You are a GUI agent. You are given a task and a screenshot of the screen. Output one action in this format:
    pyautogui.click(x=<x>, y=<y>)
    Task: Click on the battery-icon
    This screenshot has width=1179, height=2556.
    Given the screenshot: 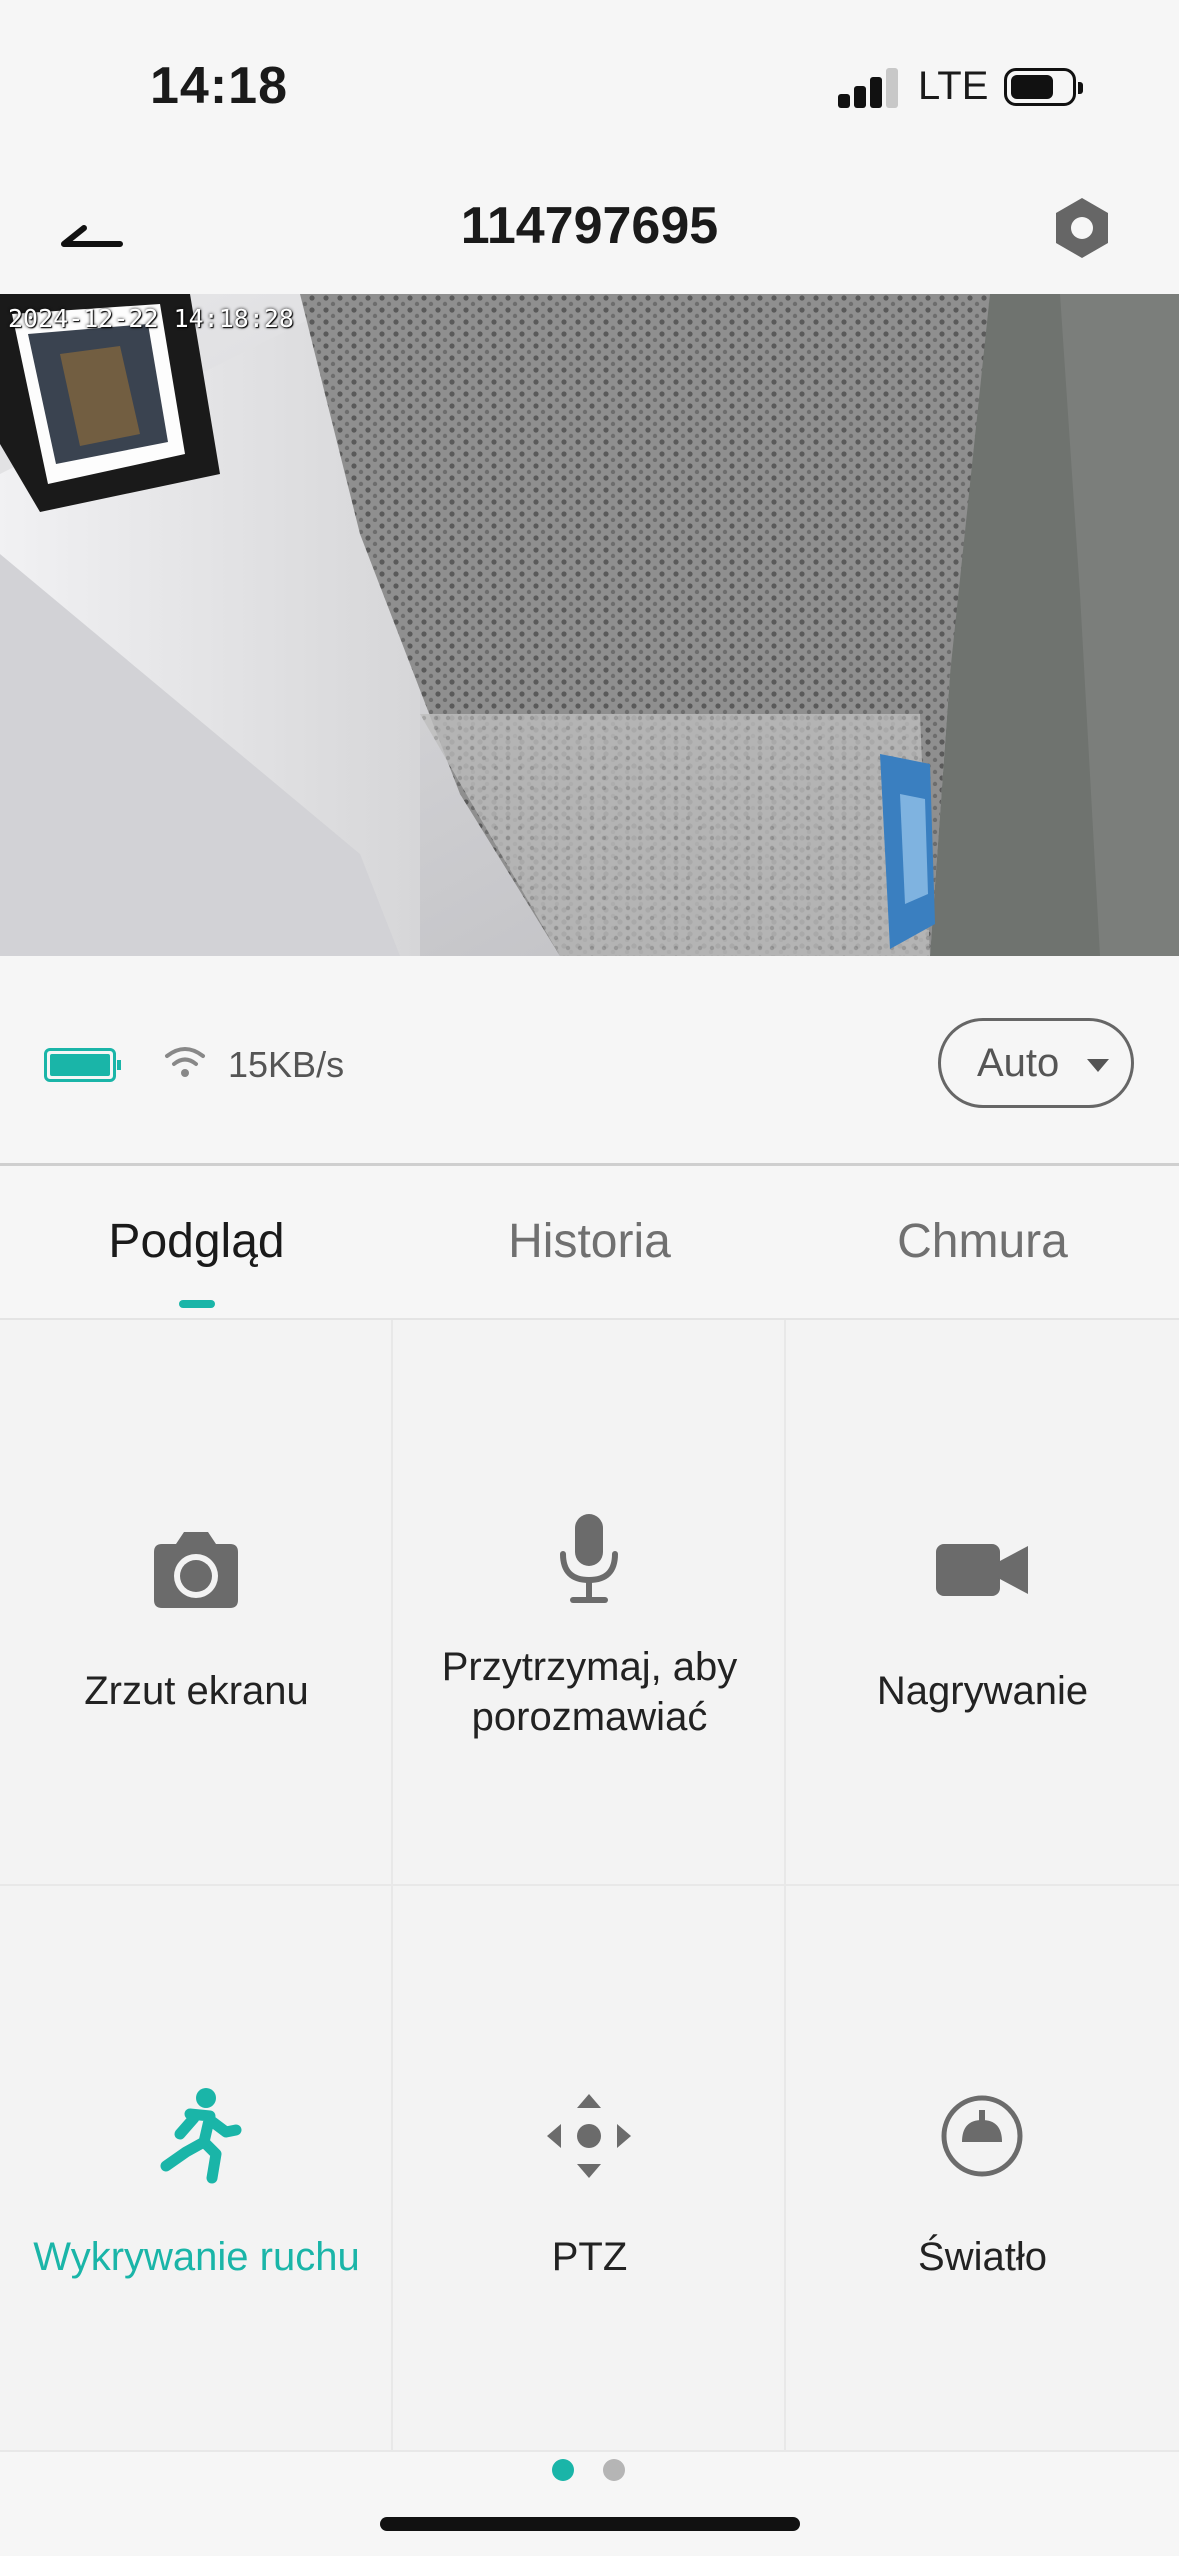 What is the action you would take?
    pyautogui.click(x=1043, y=87)
    